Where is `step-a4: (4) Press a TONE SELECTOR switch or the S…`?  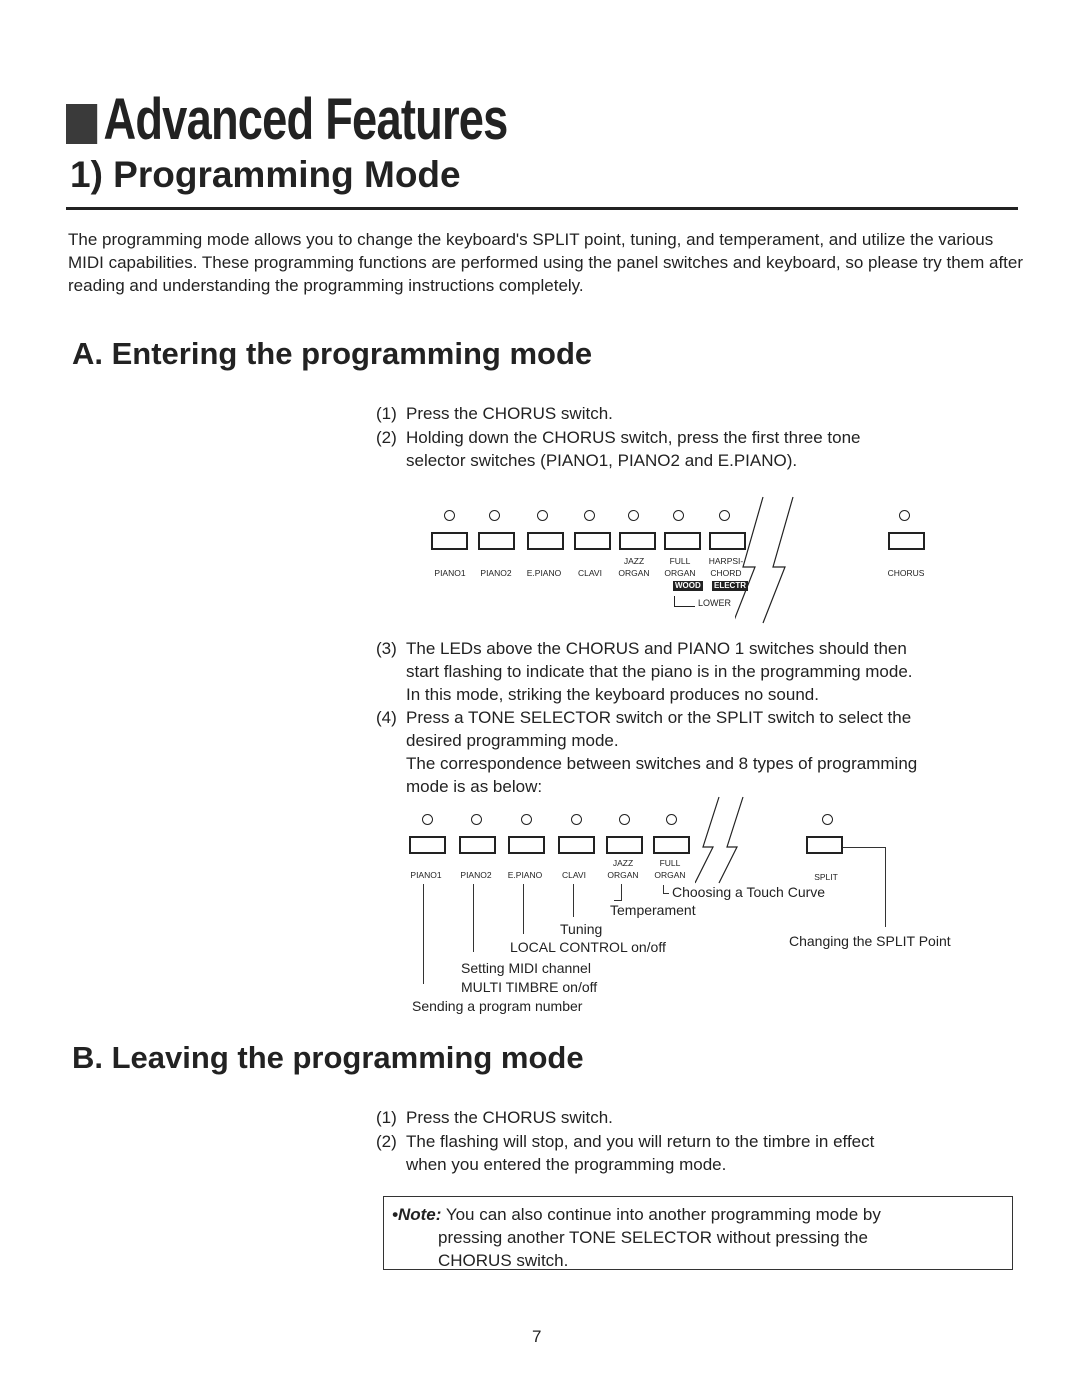
step-a4: (4) Press a TONE SELECTOR switch or the S… is located at coordinates (696, 752).